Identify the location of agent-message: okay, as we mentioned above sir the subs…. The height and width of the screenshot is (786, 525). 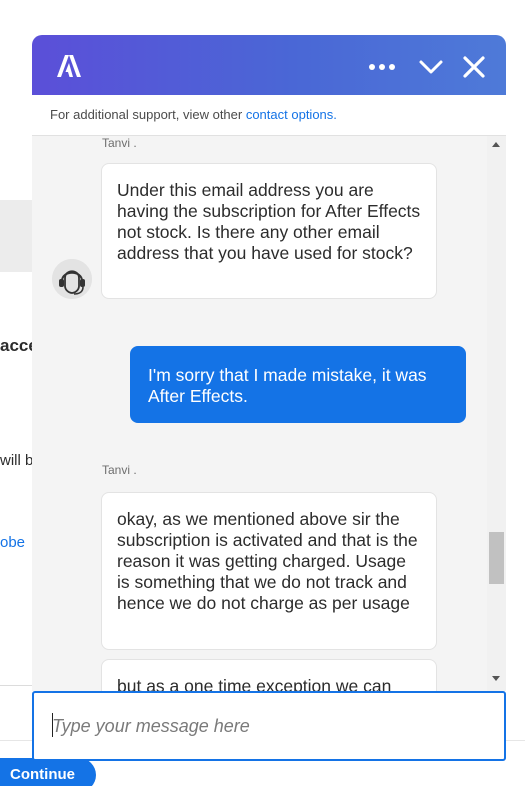
(269, 571).